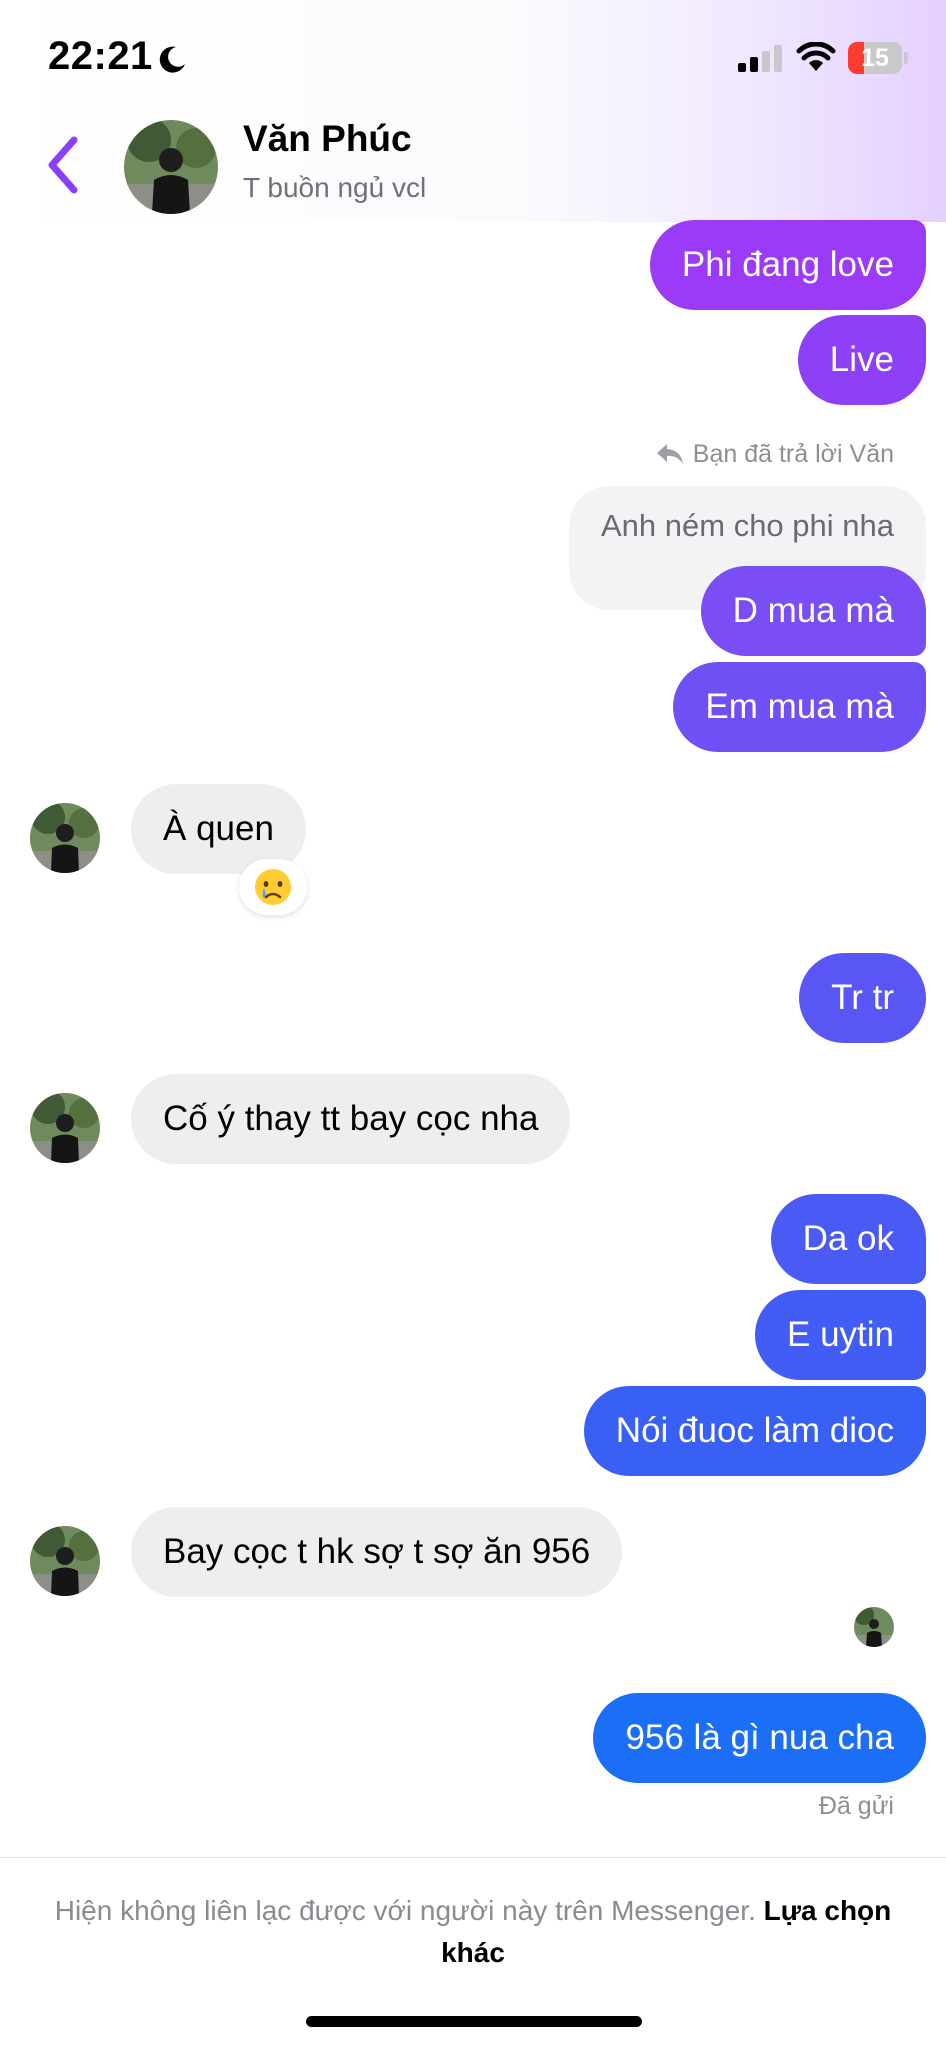 The width and height of the screenshot is (946, 2048). I want to click on seen-avatar, so click(874, 1627).